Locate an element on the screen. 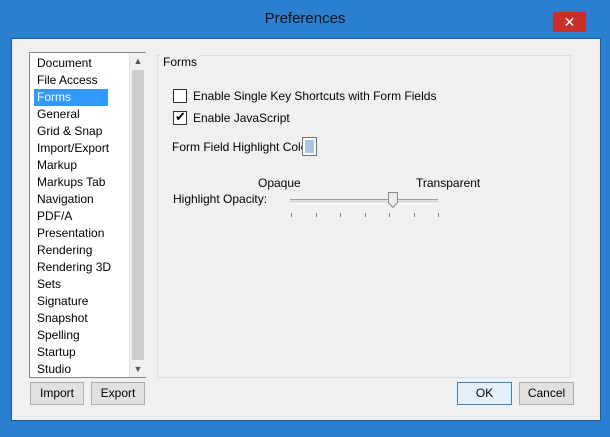 The width and height of the screenshot is (610, 437). cancel-button: Cancel is located at coordinates (546, 393).